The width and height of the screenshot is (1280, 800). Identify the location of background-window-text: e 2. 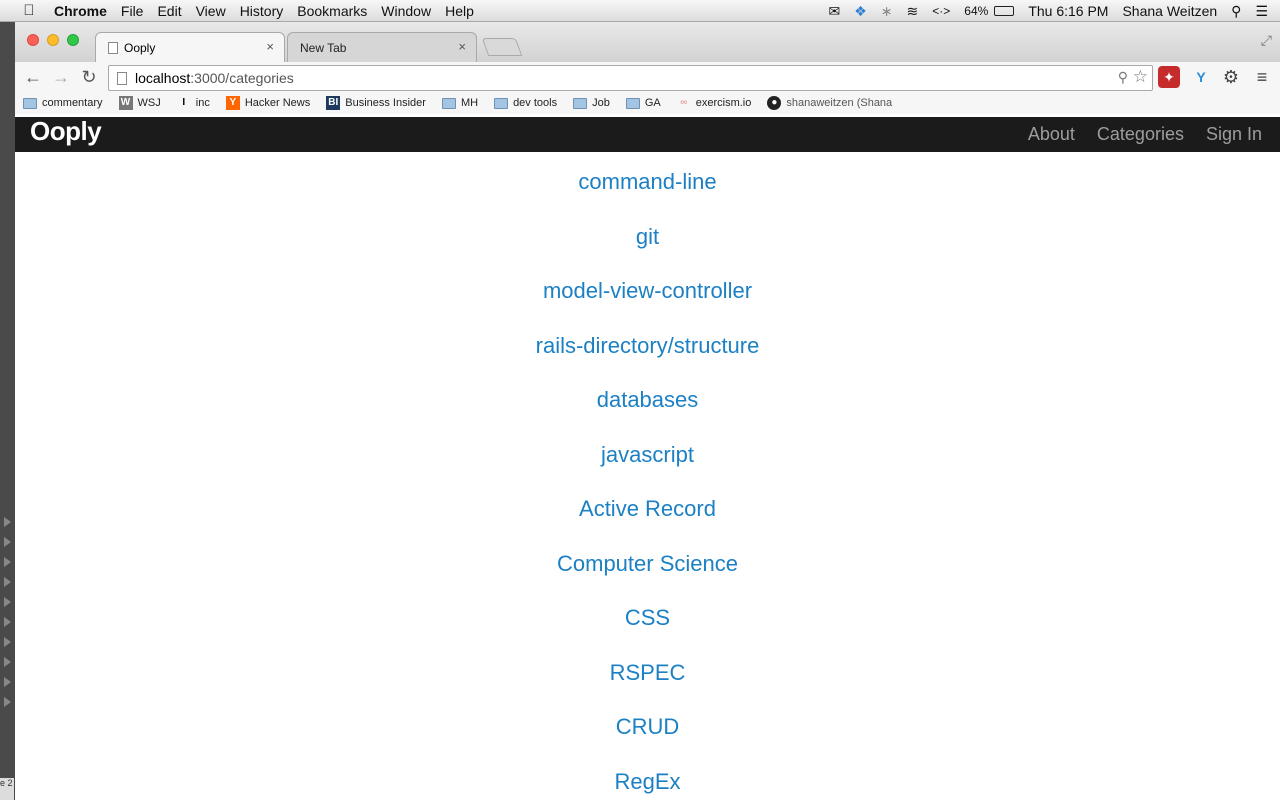
(7, 789).